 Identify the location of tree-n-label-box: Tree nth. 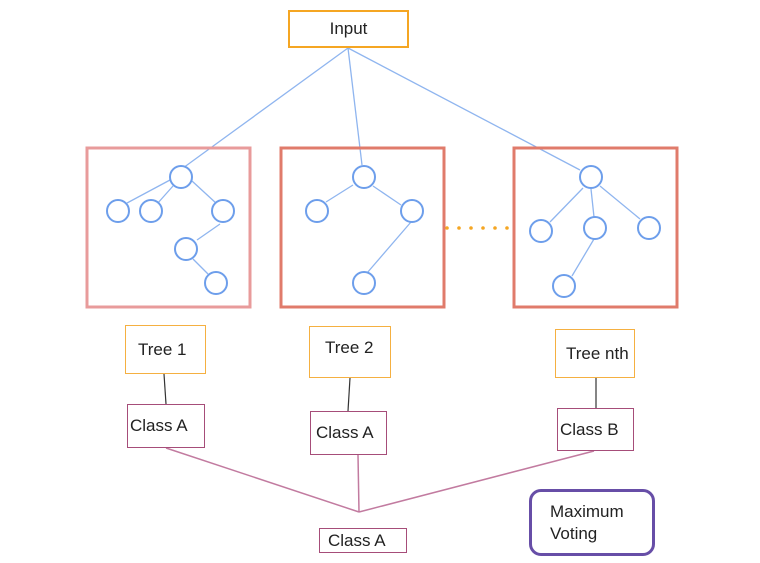
(595, 353).